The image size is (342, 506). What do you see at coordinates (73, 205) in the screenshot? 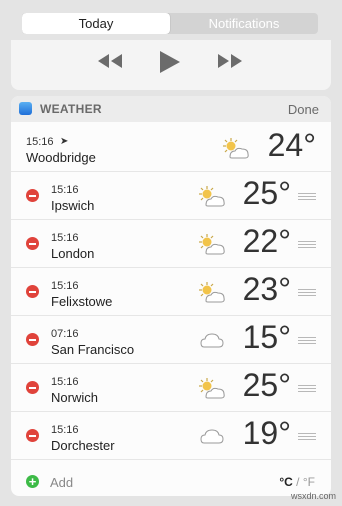
I see `city-name: Ipswich` at bounding box center [73, 205].